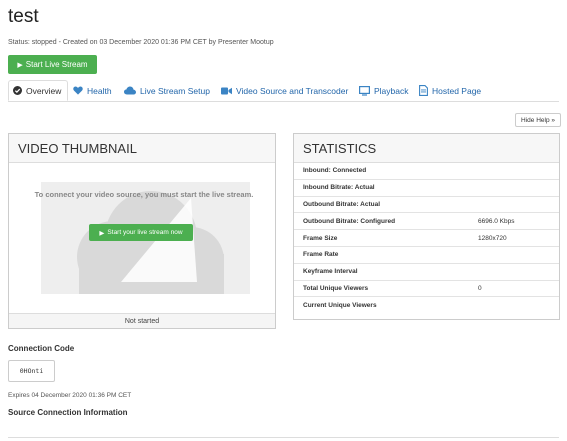  I want to click on stat-label: Frame Rate, so click(321, 255).